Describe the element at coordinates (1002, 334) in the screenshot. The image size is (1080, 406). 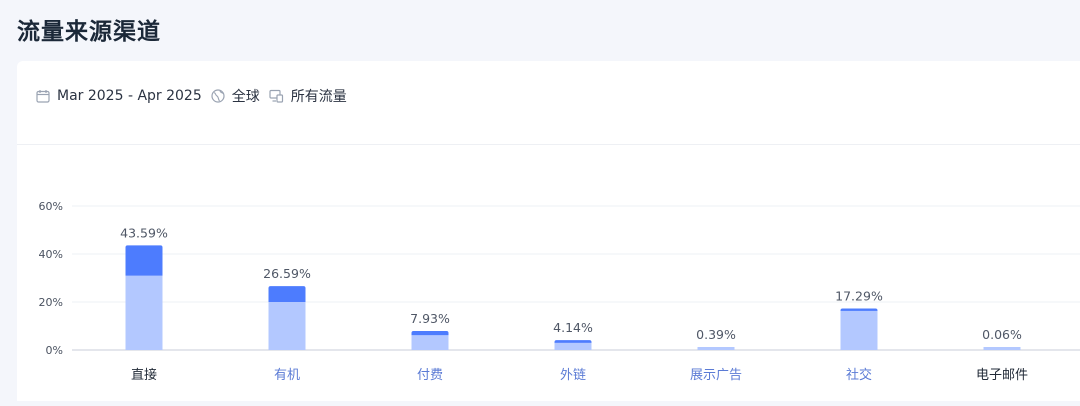
I see `bar-value-label: 0.06%` at that location.